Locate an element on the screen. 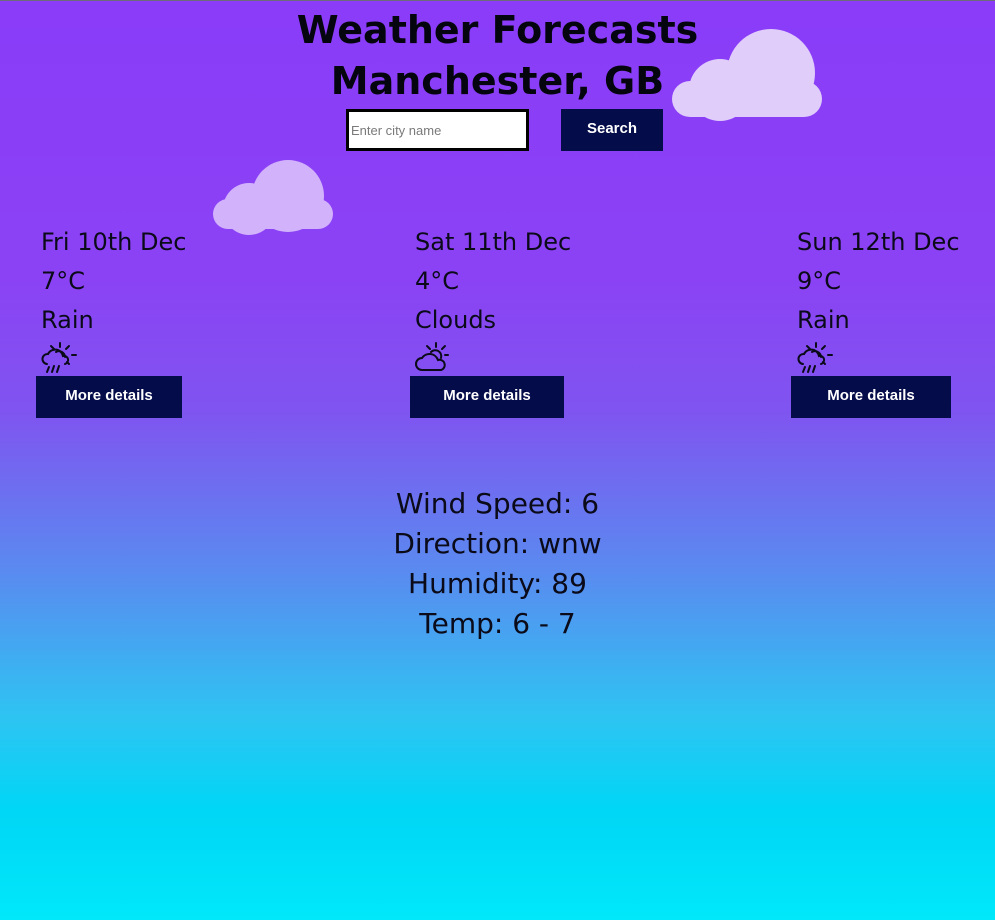 The image size is (995, 920). forecast-date: Fri 10th Dec is located at coordinates (114, 242).